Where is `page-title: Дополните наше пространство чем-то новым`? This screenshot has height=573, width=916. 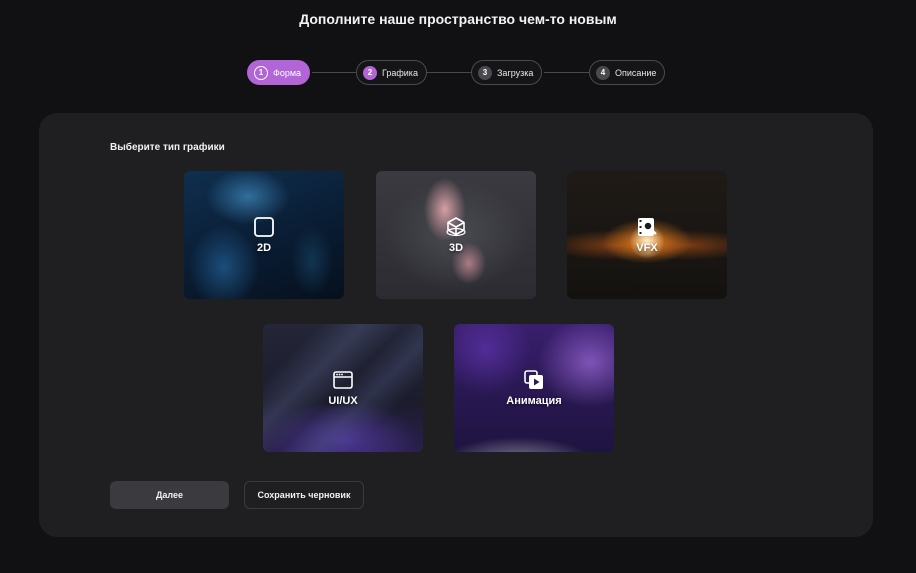
page-title: Дополните наше пространство чем-то новым is located at coordinates (458, 19).